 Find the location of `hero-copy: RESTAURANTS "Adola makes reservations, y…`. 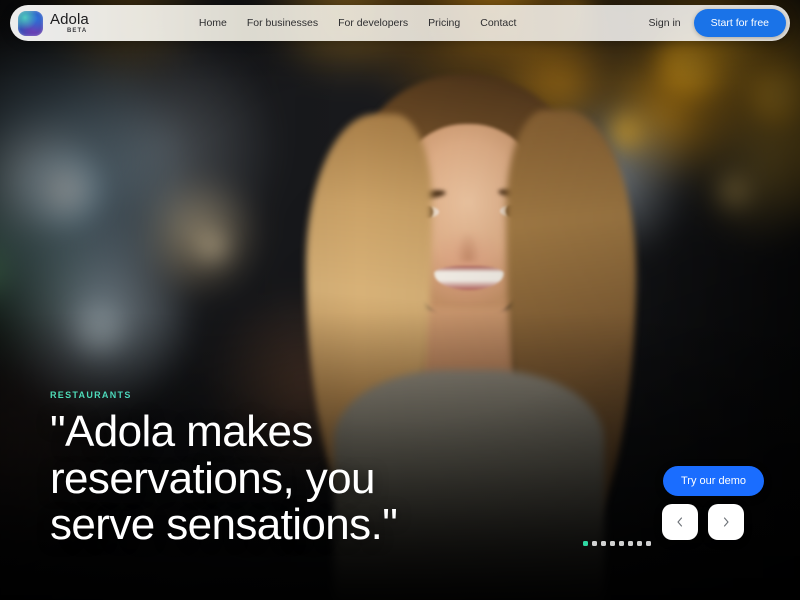

hero-copy: RESTAURANTS "Adola makes reservations, y… is located at coordinates (260, 469).